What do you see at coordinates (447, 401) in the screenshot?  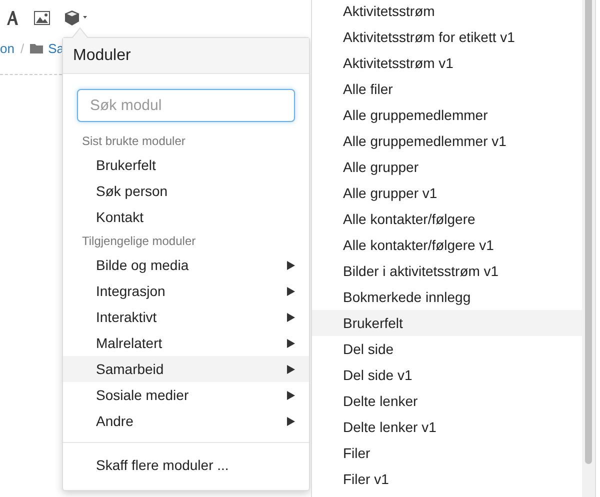 I see `submenu-item: Delte lenker` at bounding box center [447, 401].